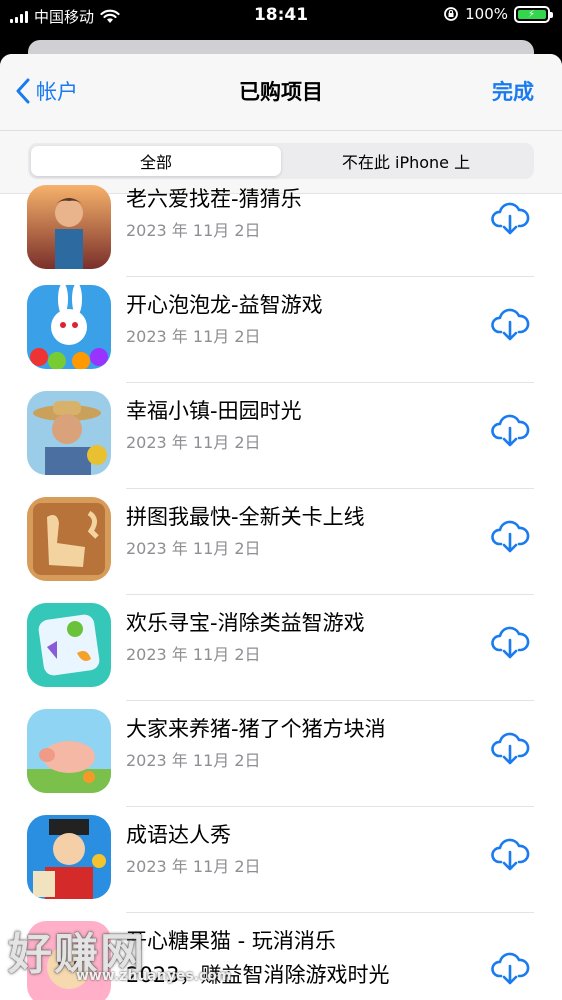 The height and width of the screenshot is (1000, 562). What do you see at coordinates (245, 517) in the screenshot?
I see `app-name: 拼图我最快-全新关卡上线` at bounding box center [245, 517].